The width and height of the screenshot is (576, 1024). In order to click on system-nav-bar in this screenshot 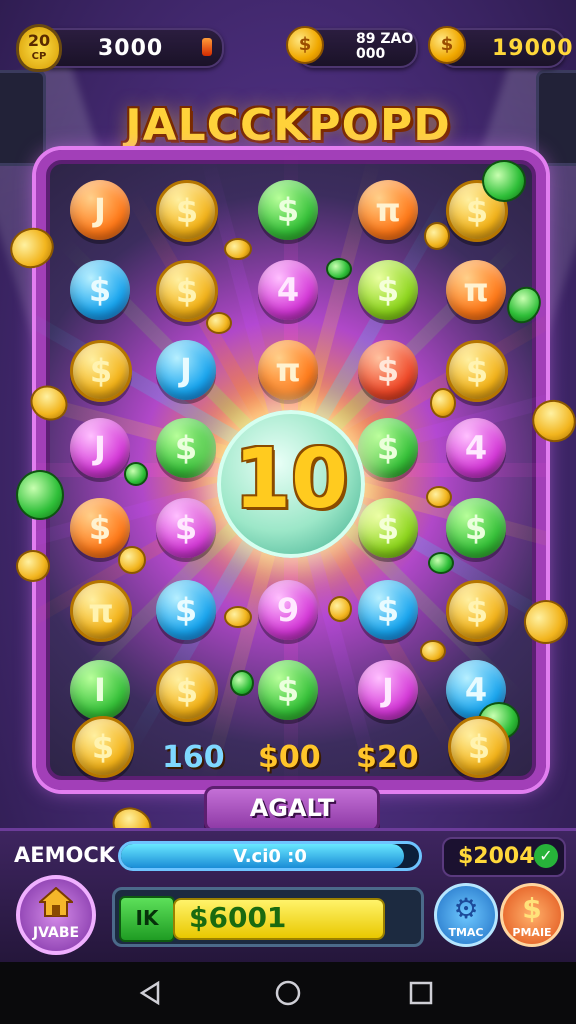, I will do `click(288, 993)`.